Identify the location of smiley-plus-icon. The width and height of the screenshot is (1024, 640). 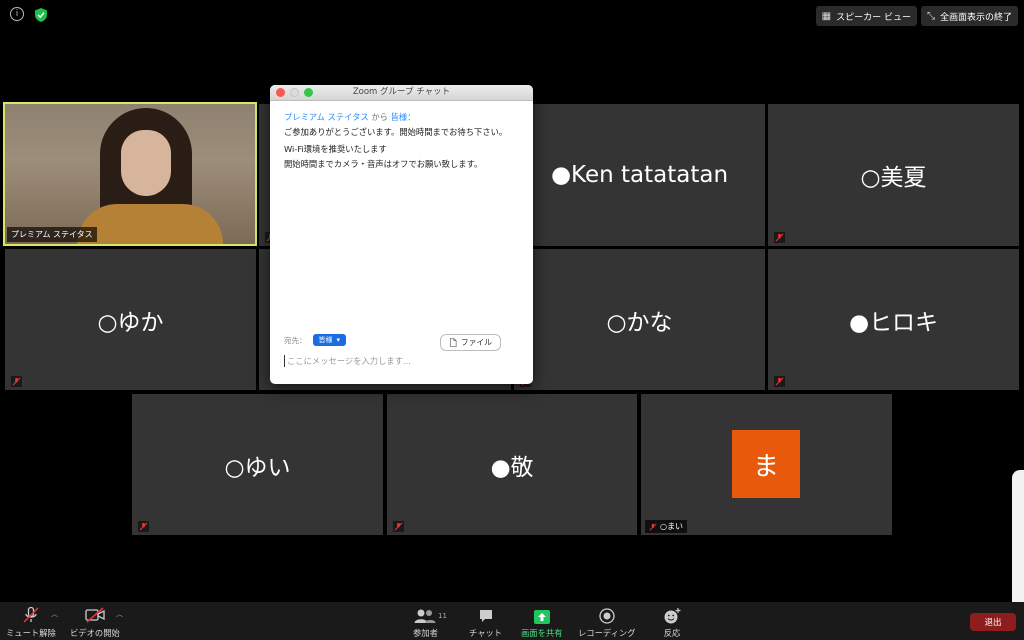
(672, 615).